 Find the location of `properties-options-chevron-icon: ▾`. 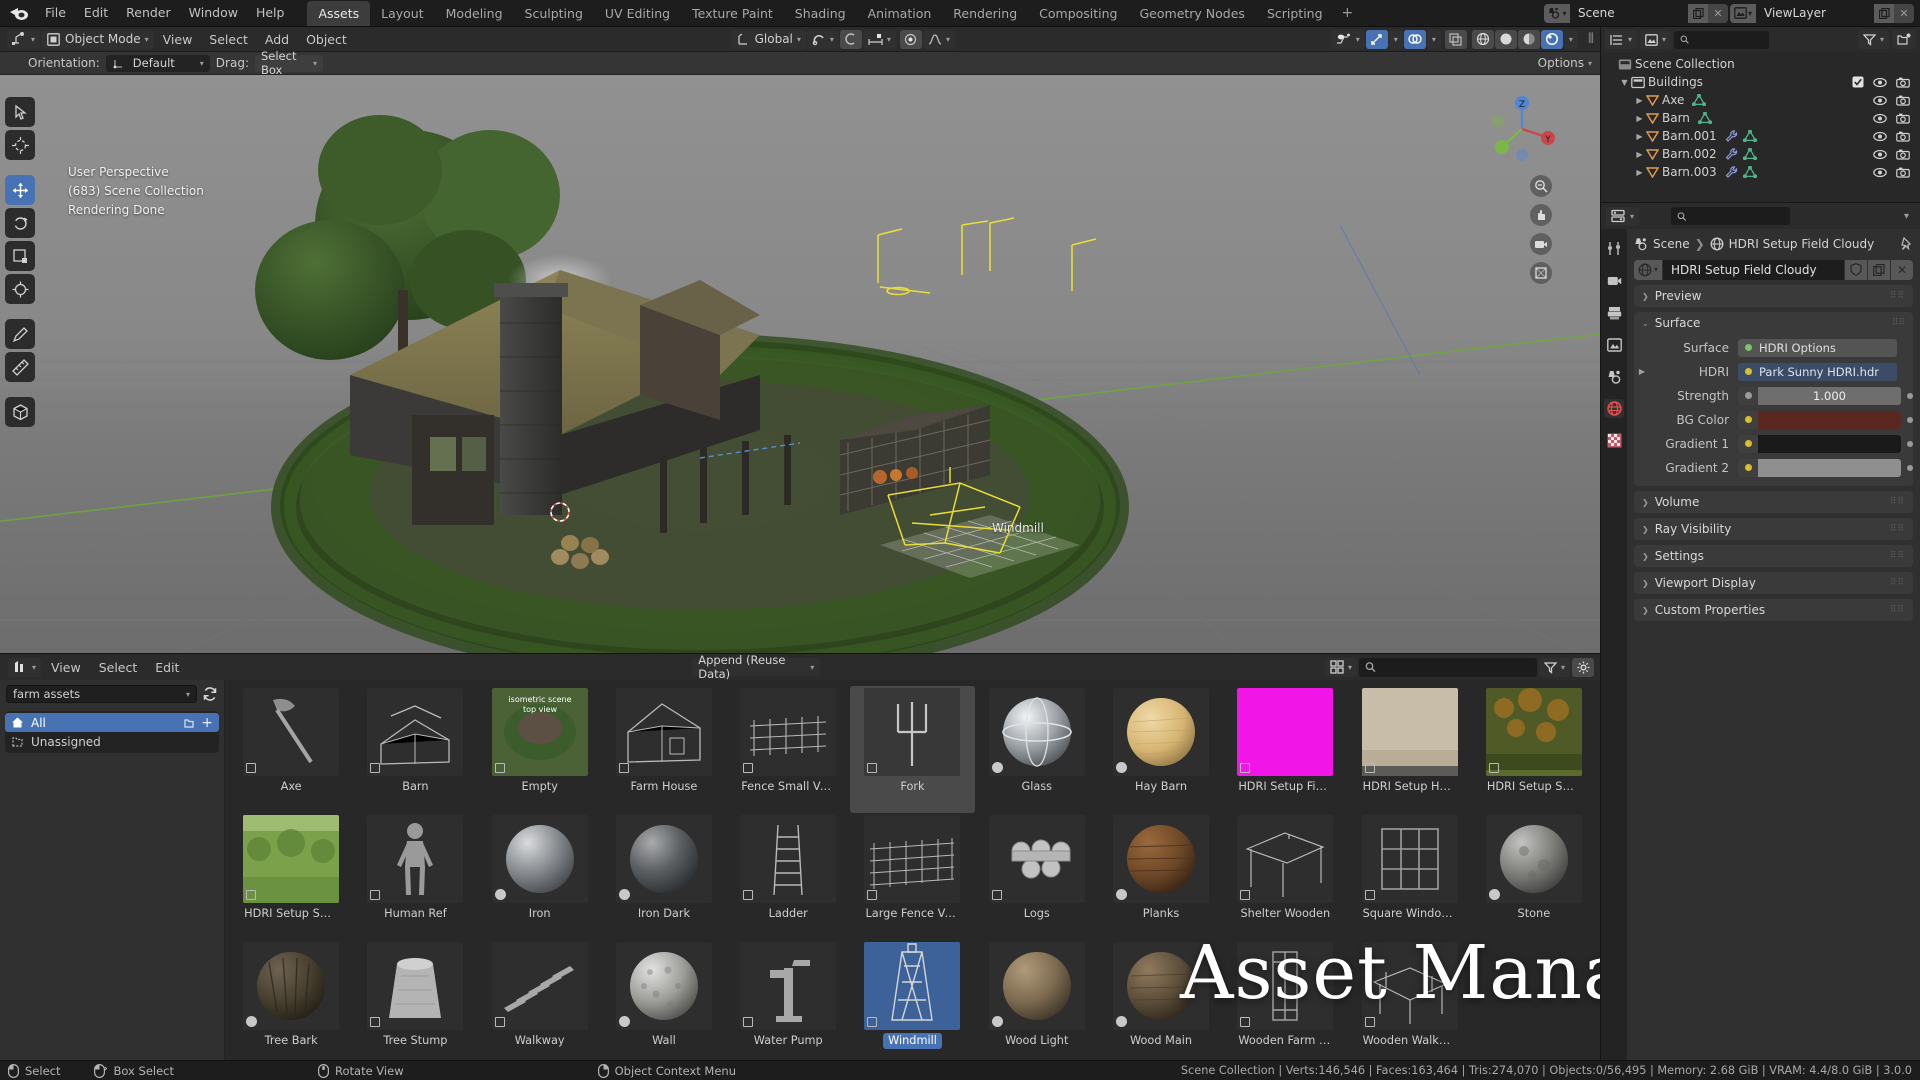

properties-options-chevron-icon: ▾ is located at coordinates (1909, 216).